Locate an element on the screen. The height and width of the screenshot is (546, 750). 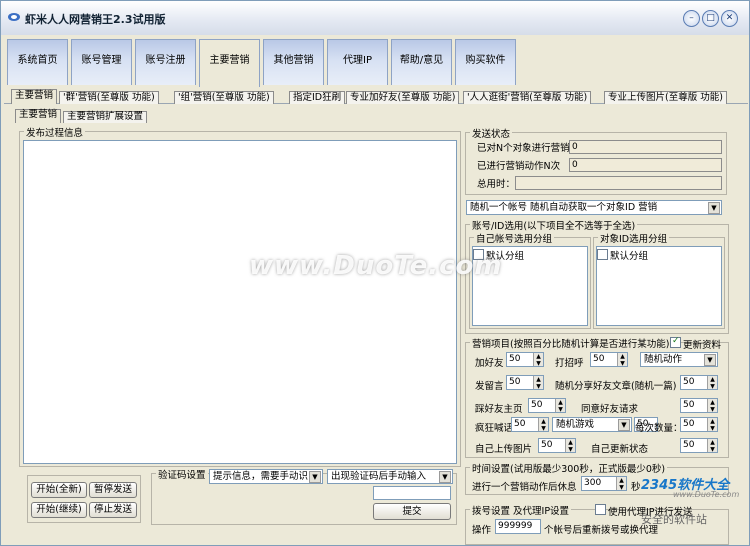
subtab-upload-image: 专业上传图片(至尊版 功能) is located at coordinates (665, 97).